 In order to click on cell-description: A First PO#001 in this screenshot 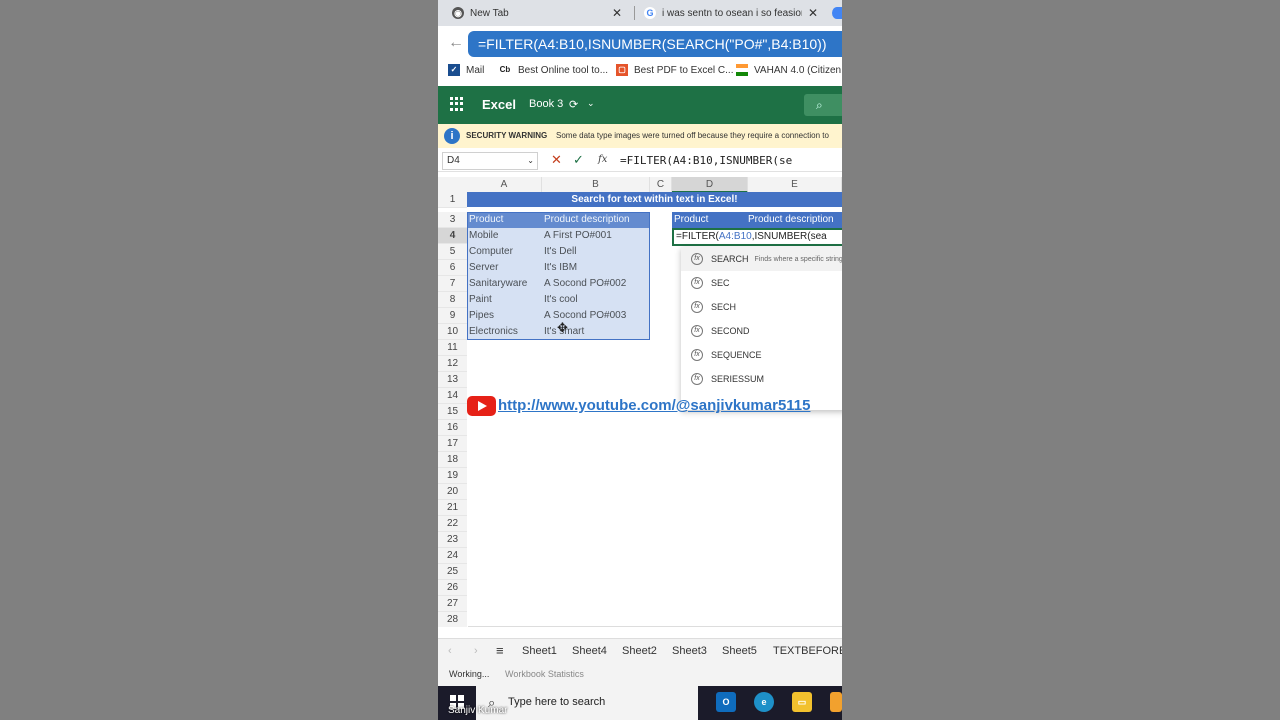, I will do `click(596, 236)`.